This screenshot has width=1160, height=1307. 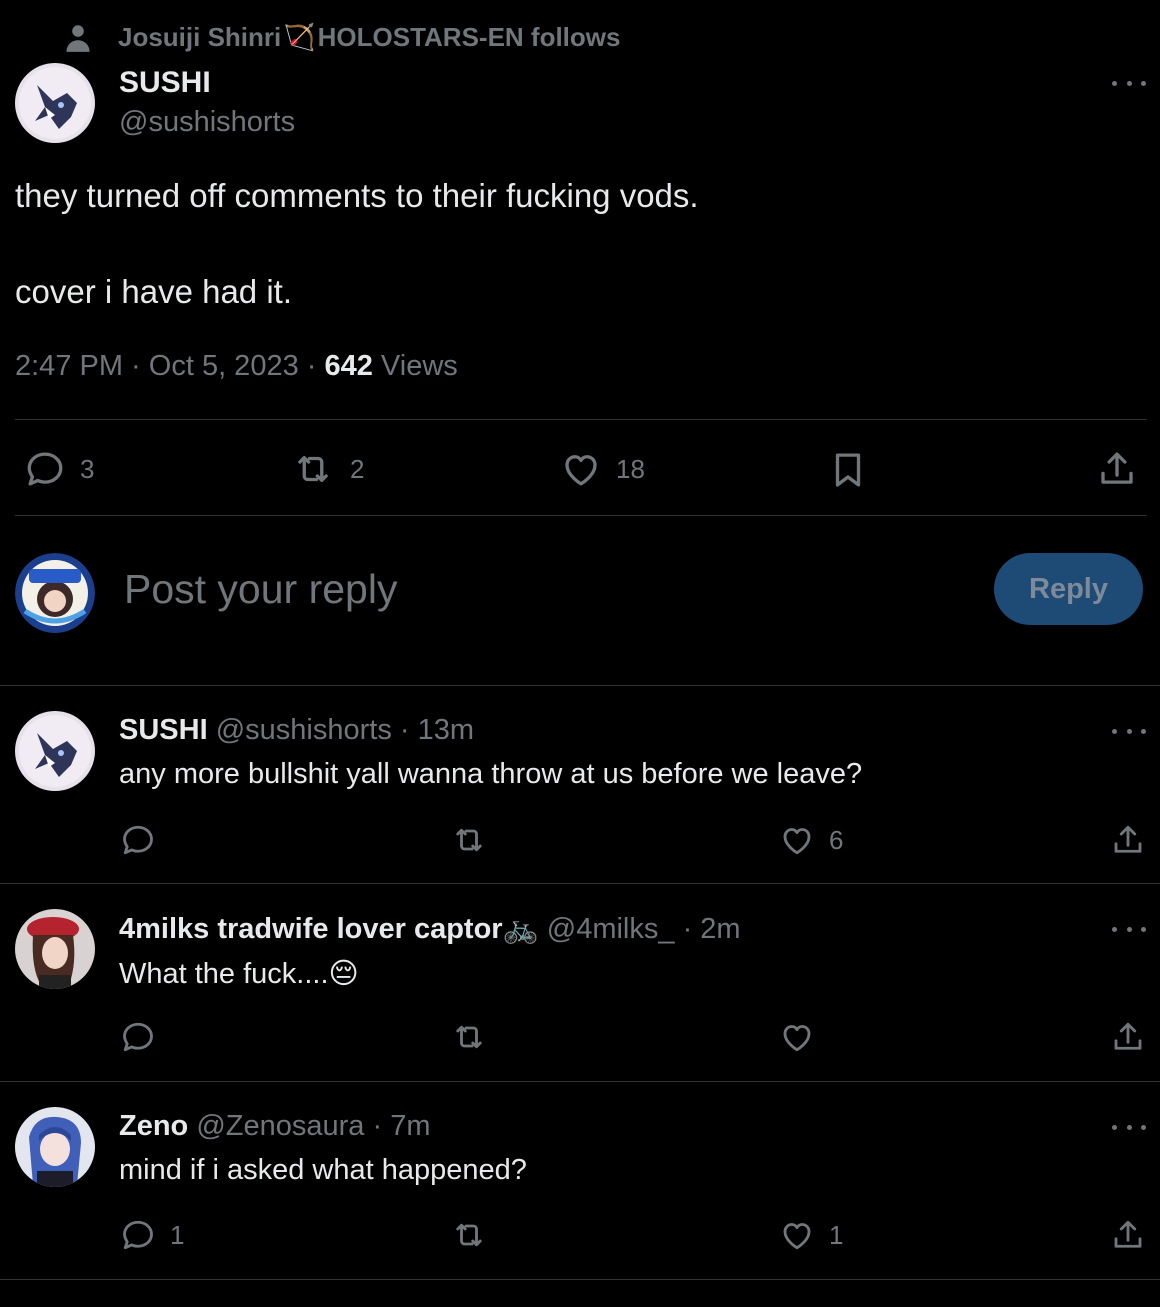 What do you see at coordinates (87, 468) in the screenshot?
I see `reply-count: 3` at bounding box center [87, 468].